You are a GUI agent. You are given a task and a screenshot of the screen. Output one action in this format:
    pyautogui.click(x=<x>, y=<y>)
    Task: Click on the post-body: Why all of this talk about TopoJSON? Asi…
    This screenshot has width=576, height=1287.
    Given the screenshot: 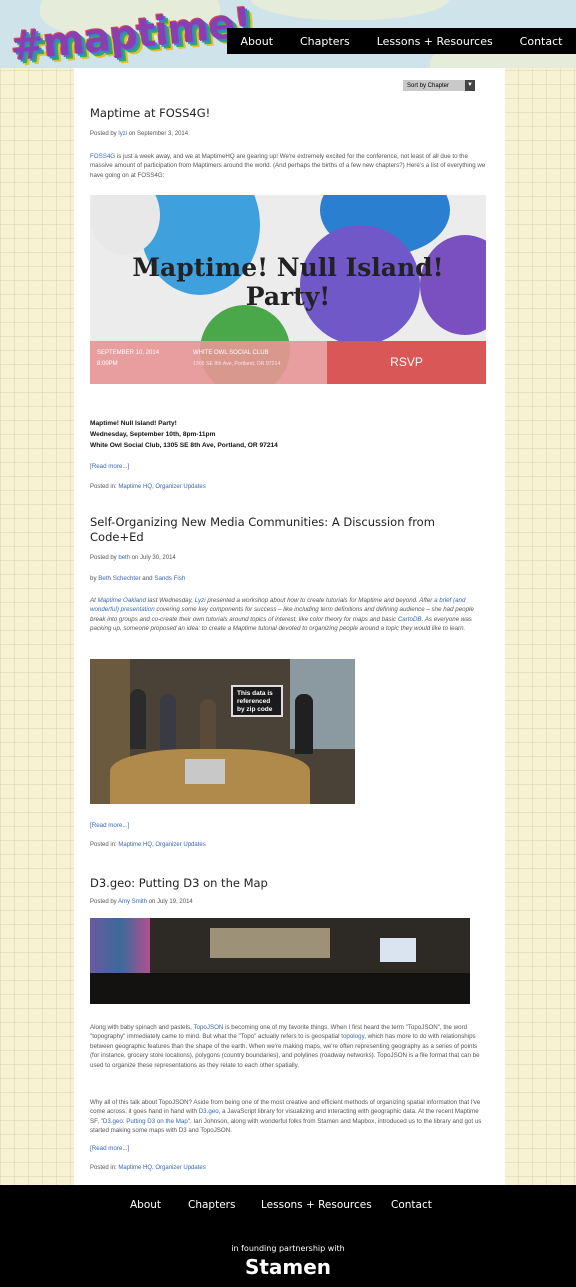 What is the action you would take?
    pyautogui.click(x=288, y=1117)
    